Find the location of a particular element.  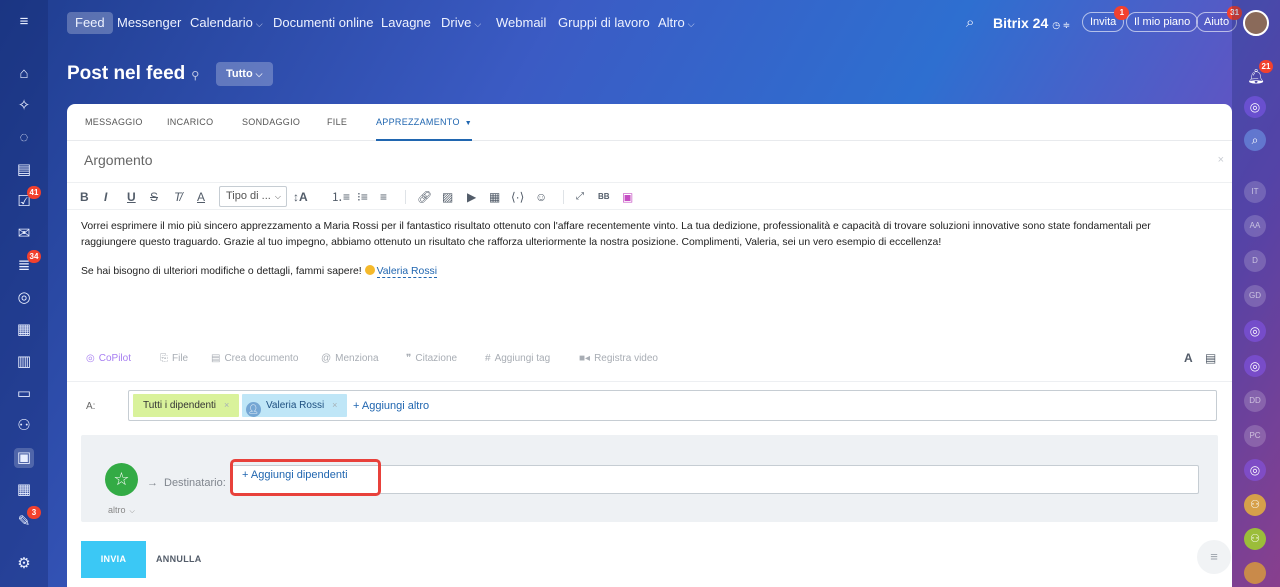

contact-avatar: DD is located at coordinates (1255, 401).